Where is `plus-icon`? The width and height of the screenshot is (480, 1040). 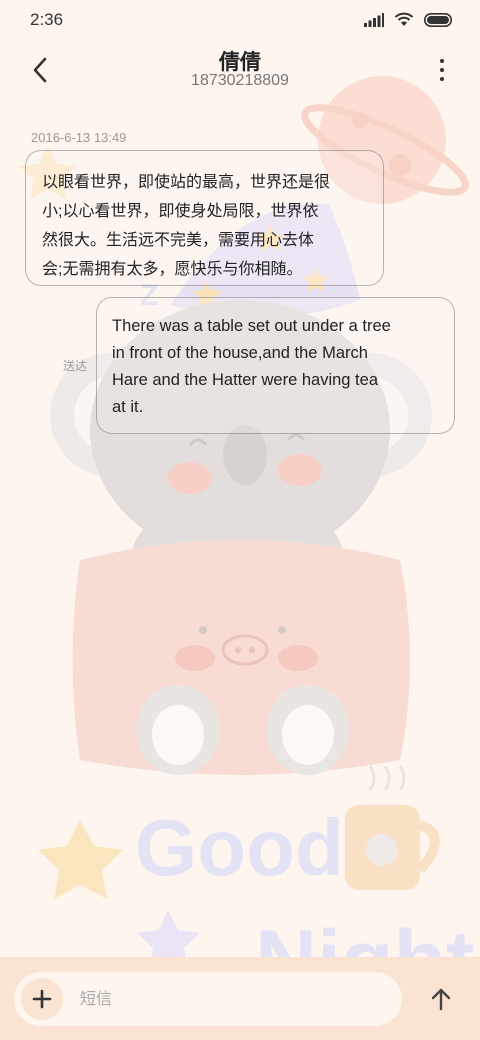 plus-icon is located at coordinates (42, 999).